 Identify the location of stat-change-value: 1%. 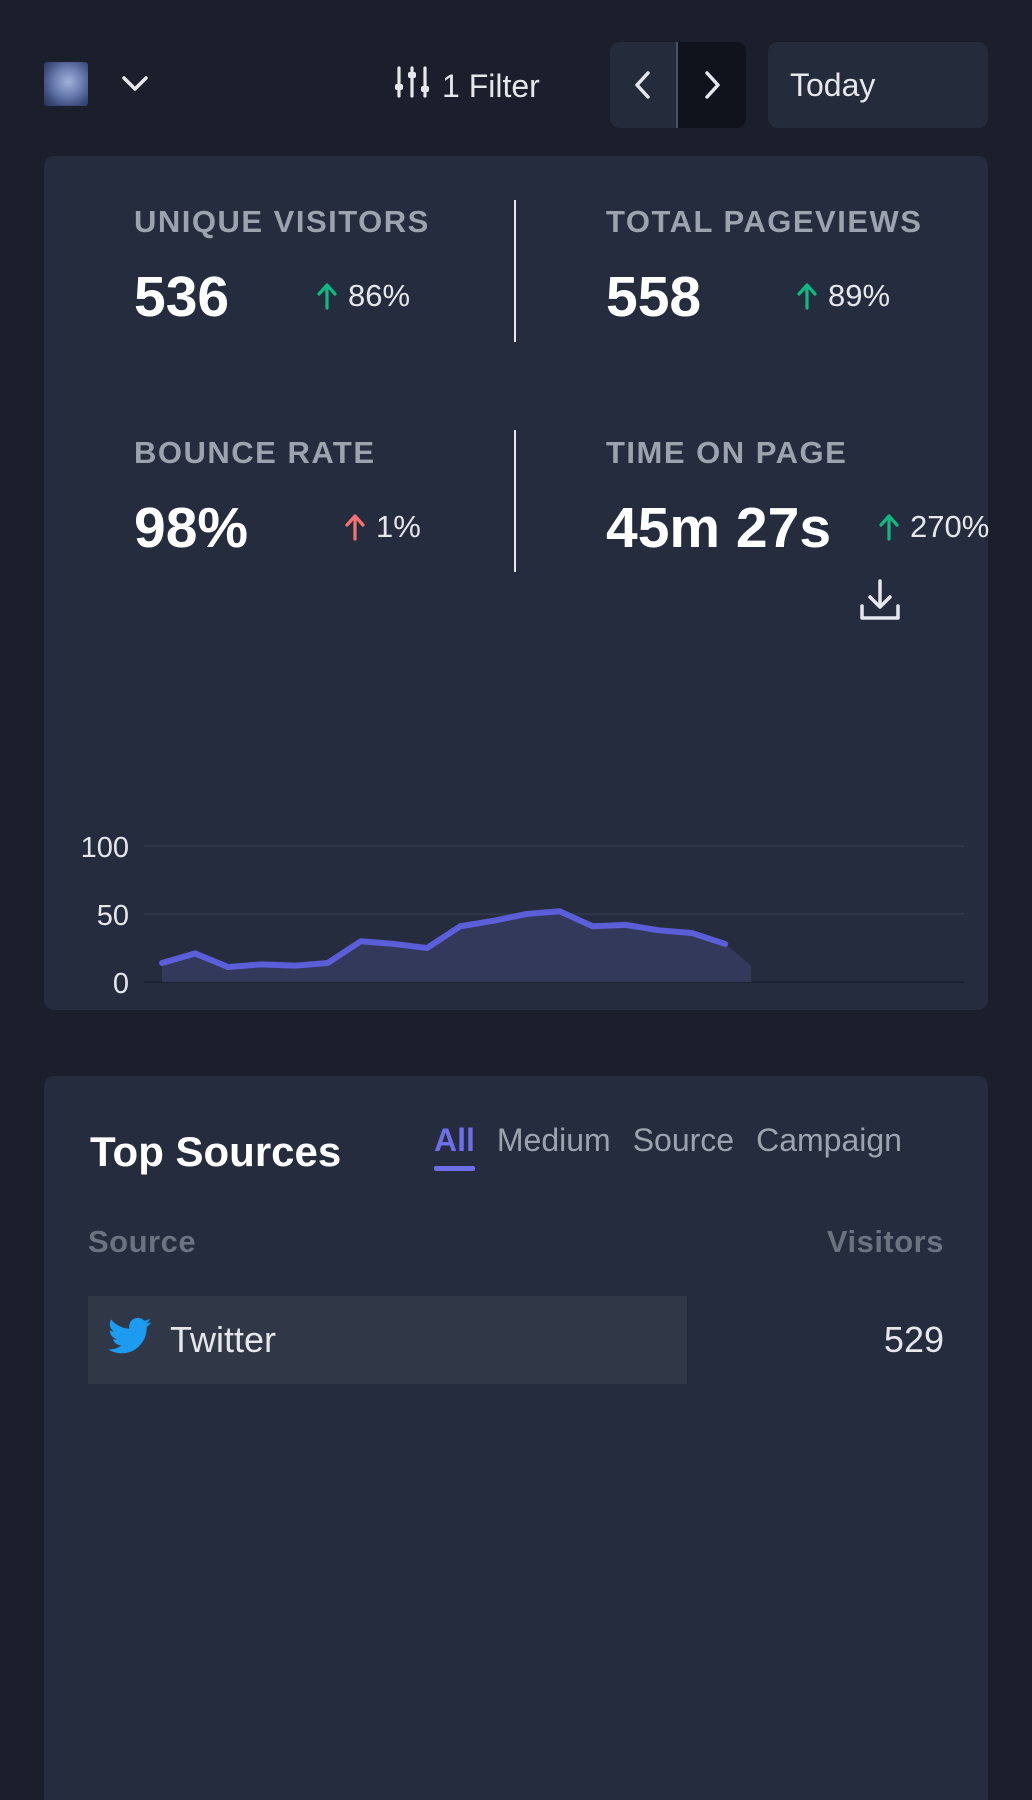
(398, 526).